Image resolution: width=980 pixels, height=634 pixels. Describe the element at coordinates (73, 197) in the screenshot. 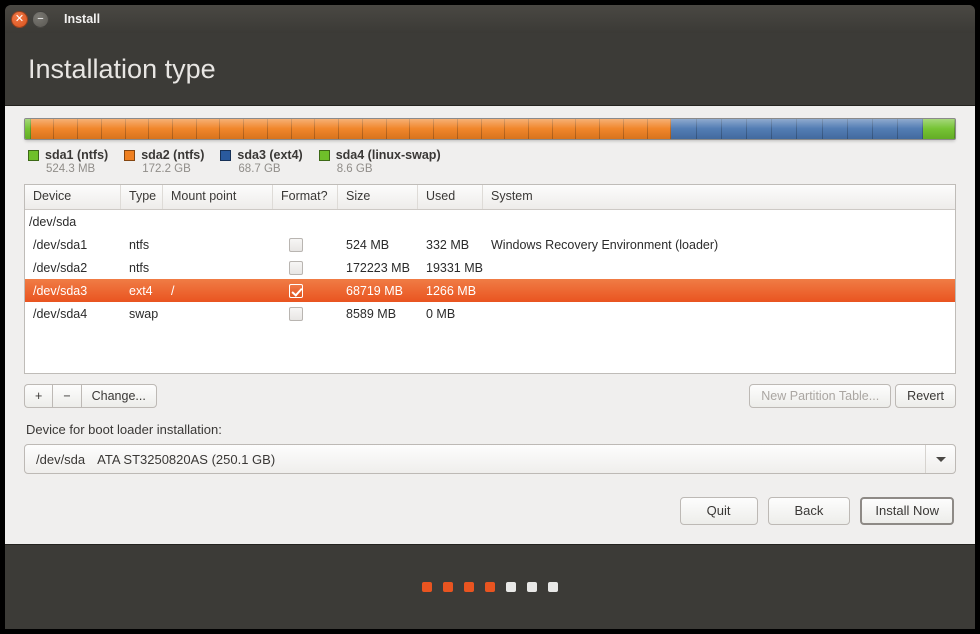

I see `column-header-device: Device` at that location.